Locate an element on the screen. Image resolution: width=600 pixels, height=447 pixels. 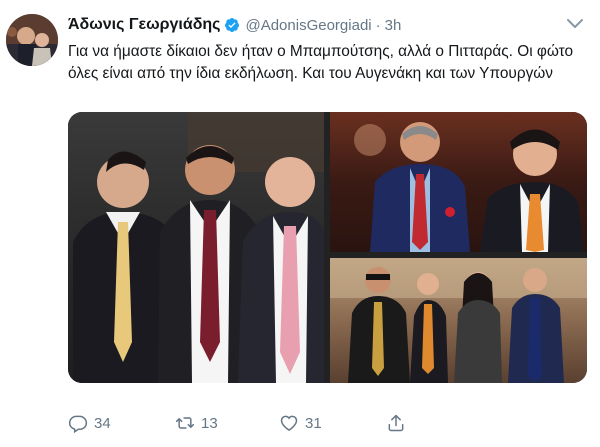
share-button is located at coordinates (399, 423).